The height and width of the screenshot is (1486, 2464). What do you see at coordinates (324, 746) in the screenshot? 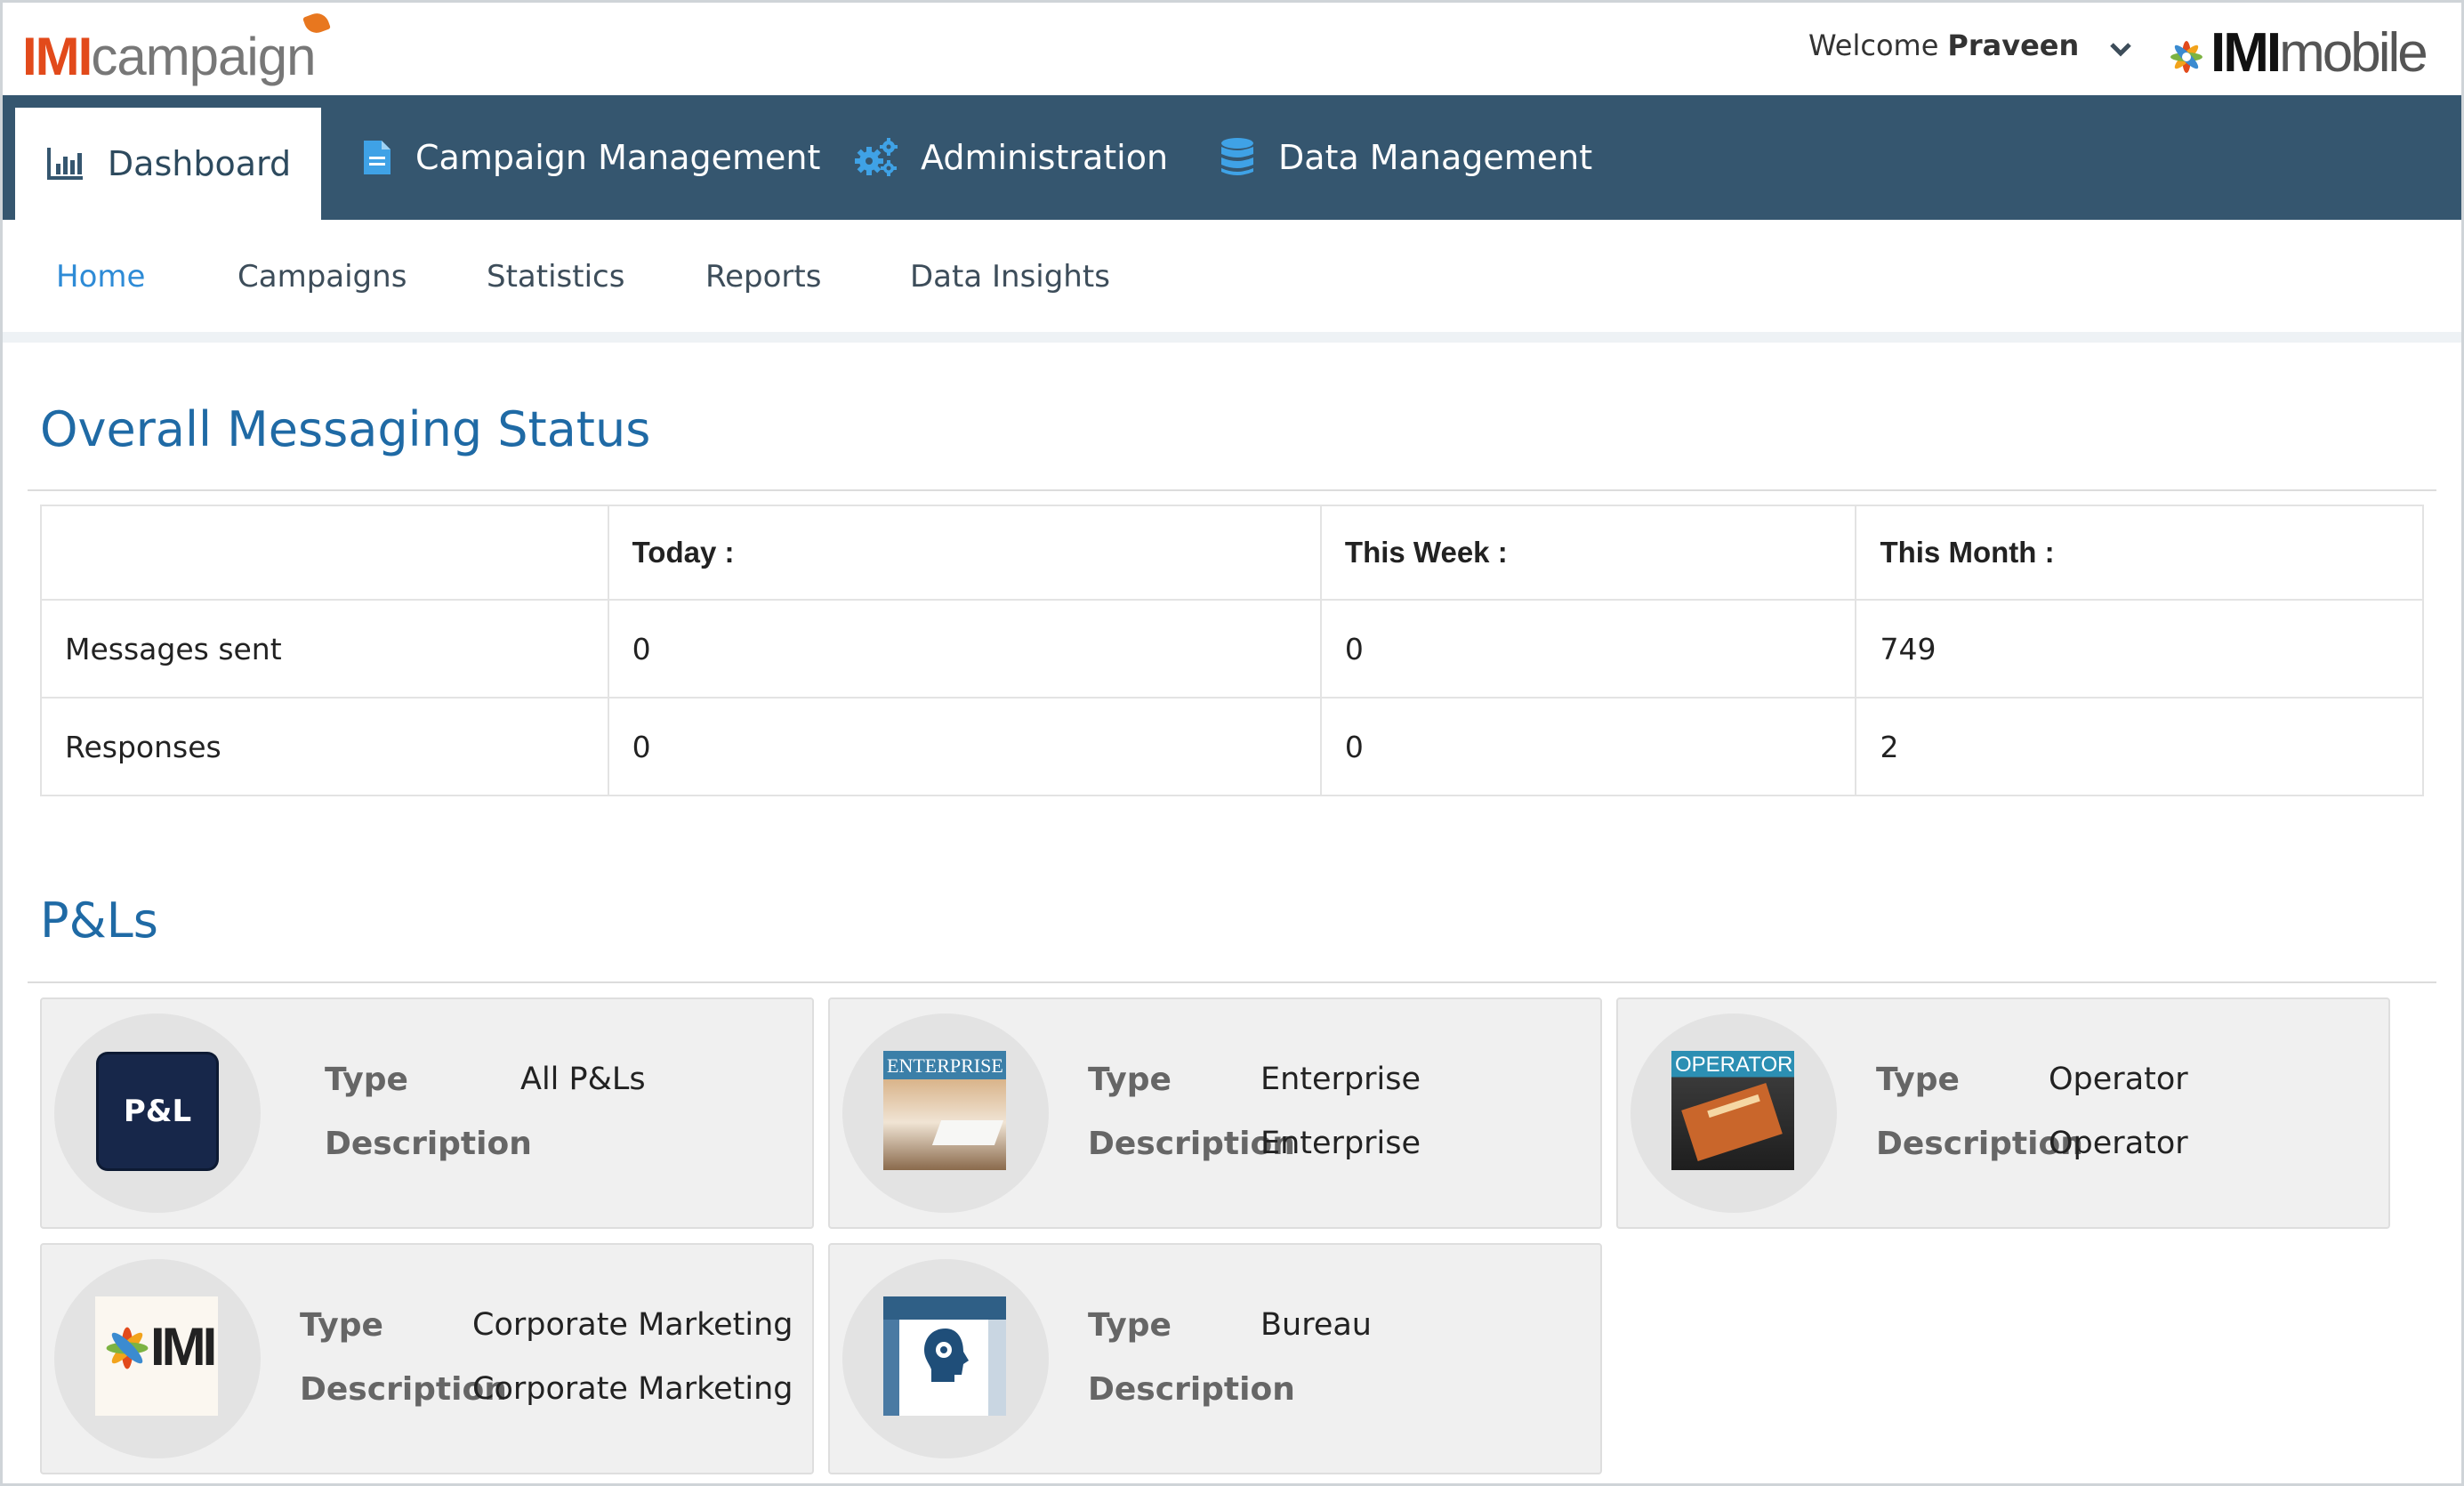
I see `row-label: Responses` at bounding box center [324, 746].